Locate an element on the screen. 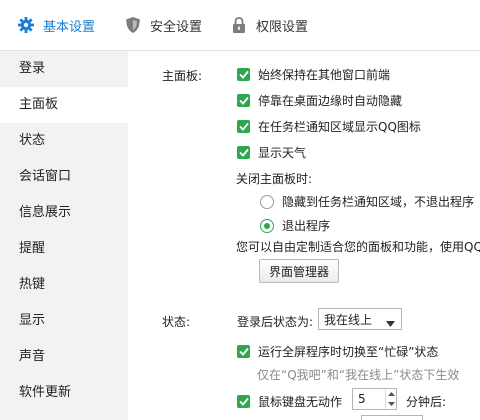 This screenshot has height=420, width=480. always-on-top-label: 始终保持在其他窗口前端 is located at coordinates (324, 75).